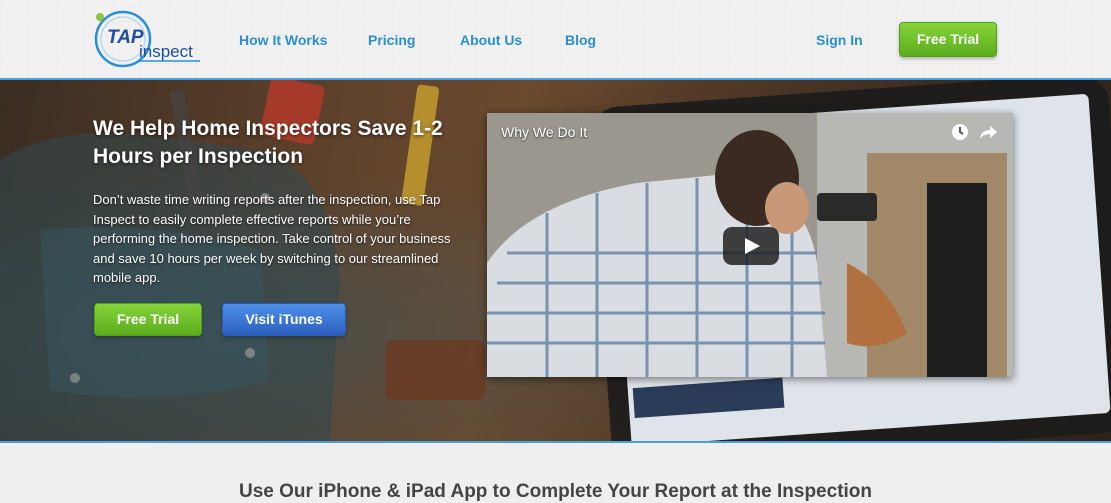 The width and height of the screenshot is (1111, 503). Describe the element at coordinates (148, 319) in the screenshot. I see `hero-free-trial-button: Free Trial` at that location.